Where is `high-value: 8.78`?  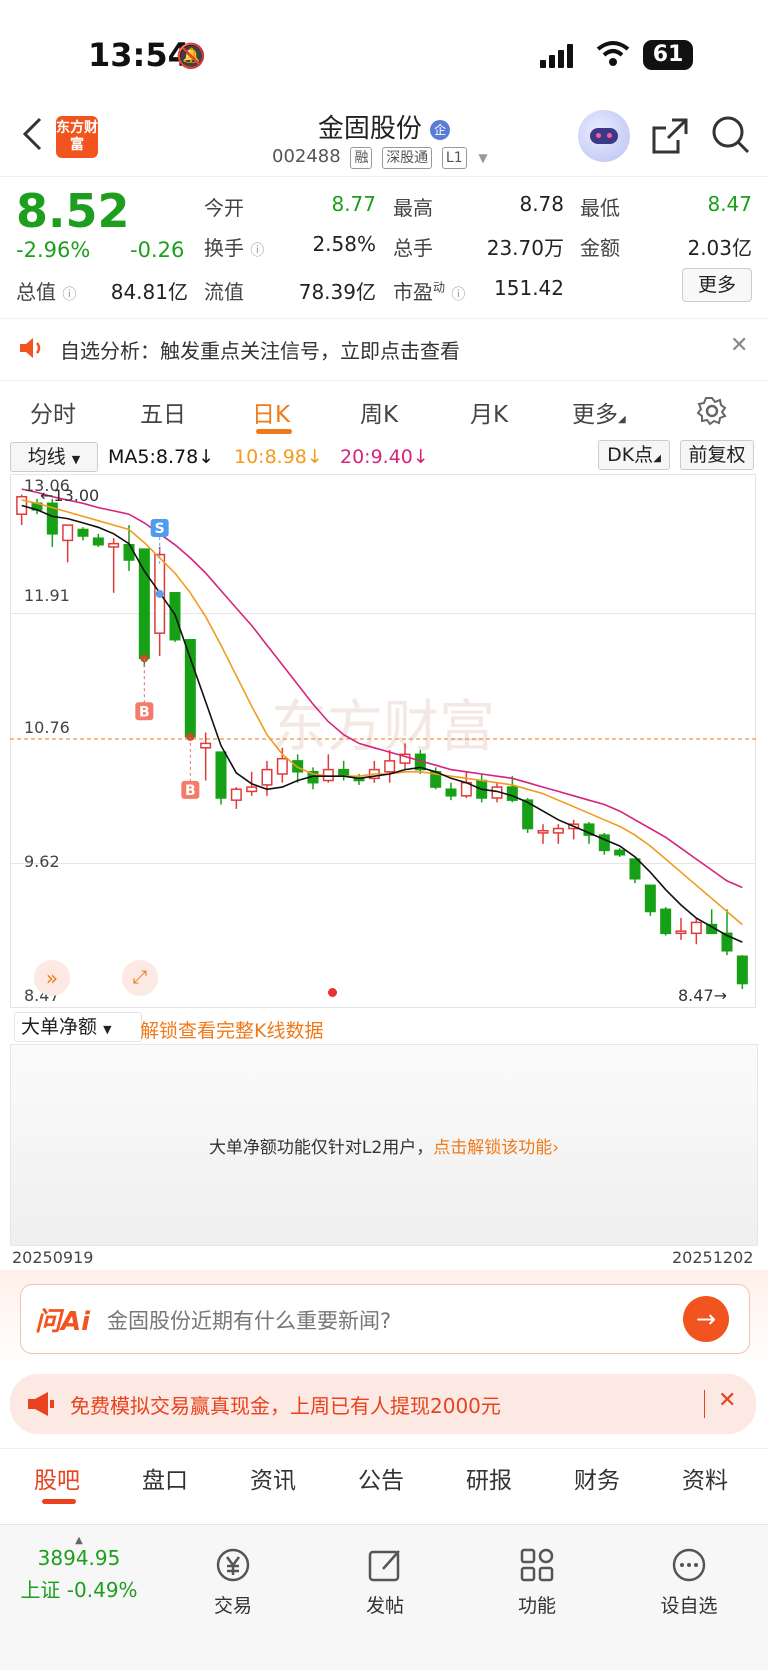
high-value: 8.78 is located at coordinates (541, 204).